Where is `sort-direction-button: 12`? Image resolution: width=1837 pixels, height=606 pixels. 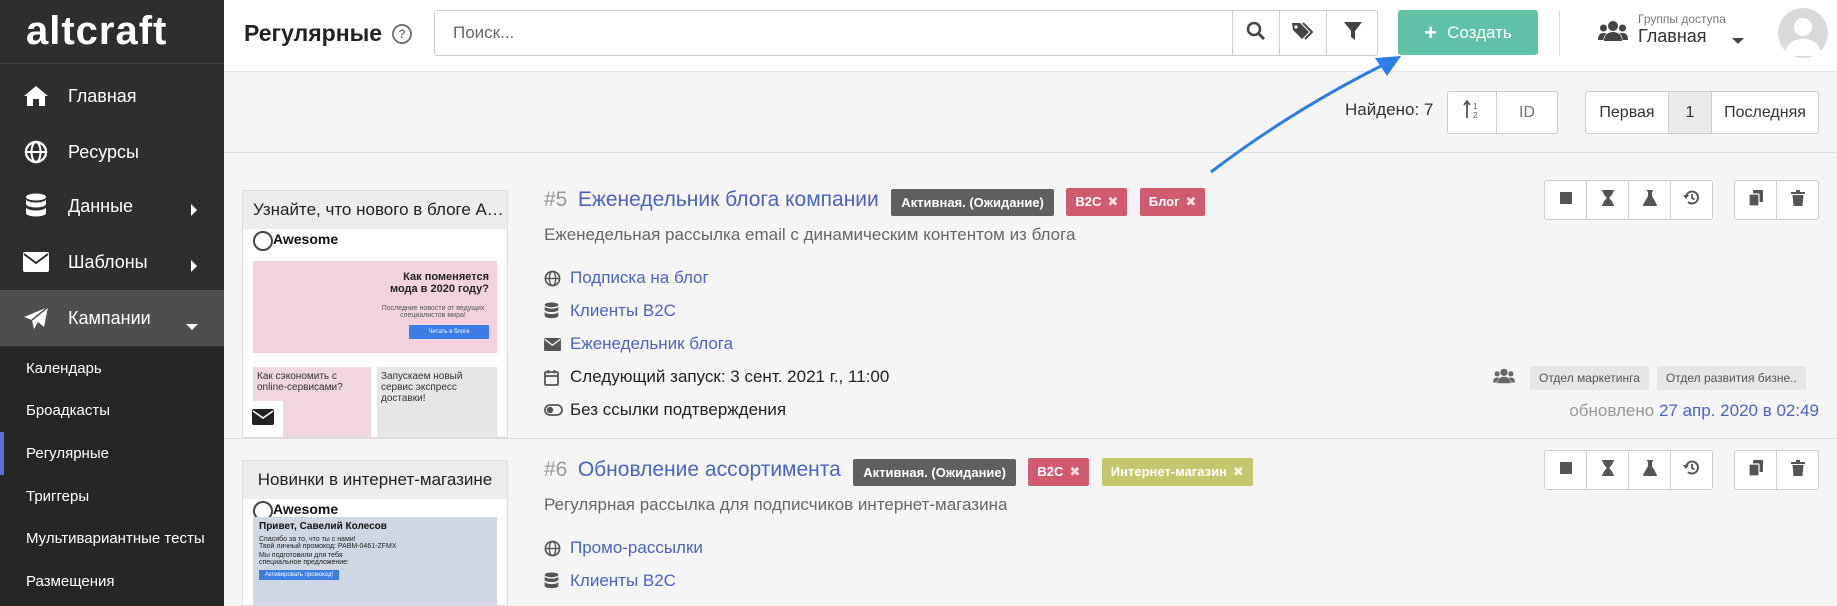
sort-direction-button: 12 is located at coordinates (1472, 112).